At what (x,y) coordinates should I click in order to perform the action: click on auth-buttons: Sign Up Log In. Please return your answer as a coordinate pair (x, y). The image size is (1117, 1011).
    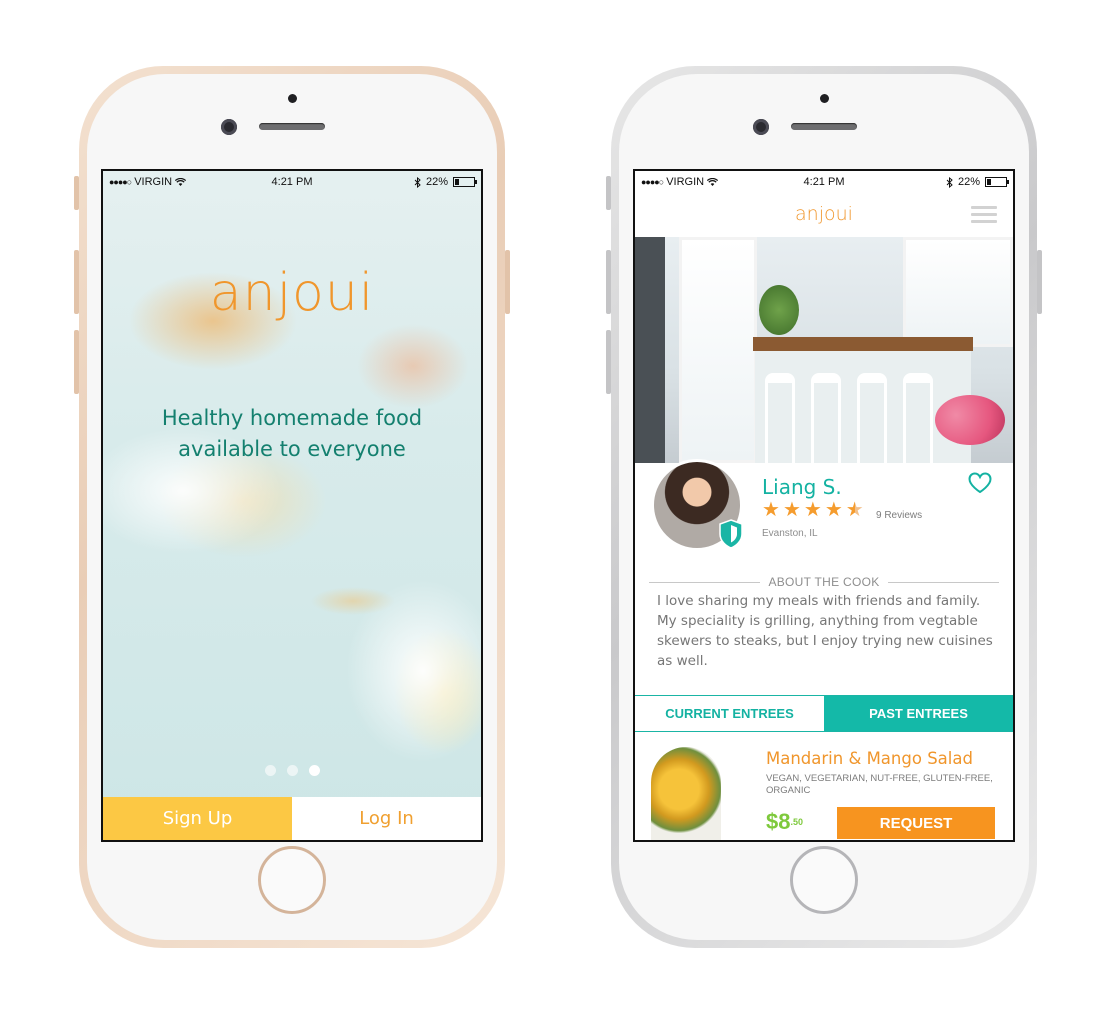
    Looking at the image, I should click on (292, 818).